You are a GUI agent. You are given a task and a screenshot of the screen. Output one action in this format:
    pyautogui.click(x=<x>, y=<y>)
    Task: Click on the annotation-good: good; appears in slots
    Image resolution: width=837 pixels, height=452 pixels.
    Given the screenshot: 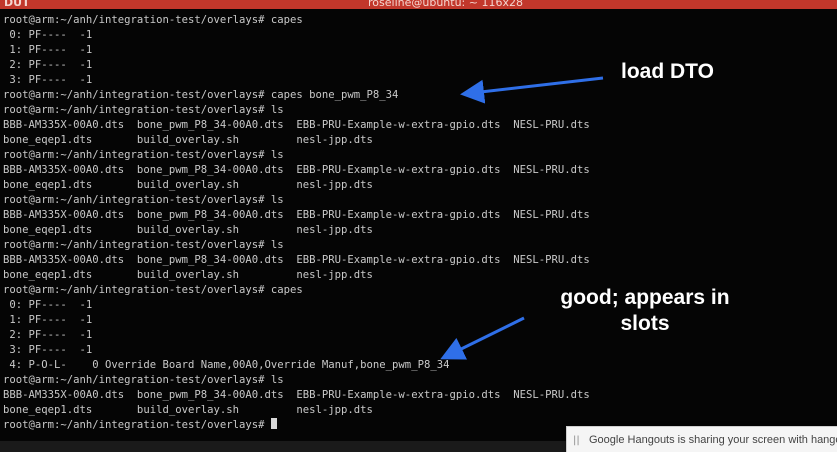 What is the action you would take?
    pyautogui.click(x=645, y=311)
    